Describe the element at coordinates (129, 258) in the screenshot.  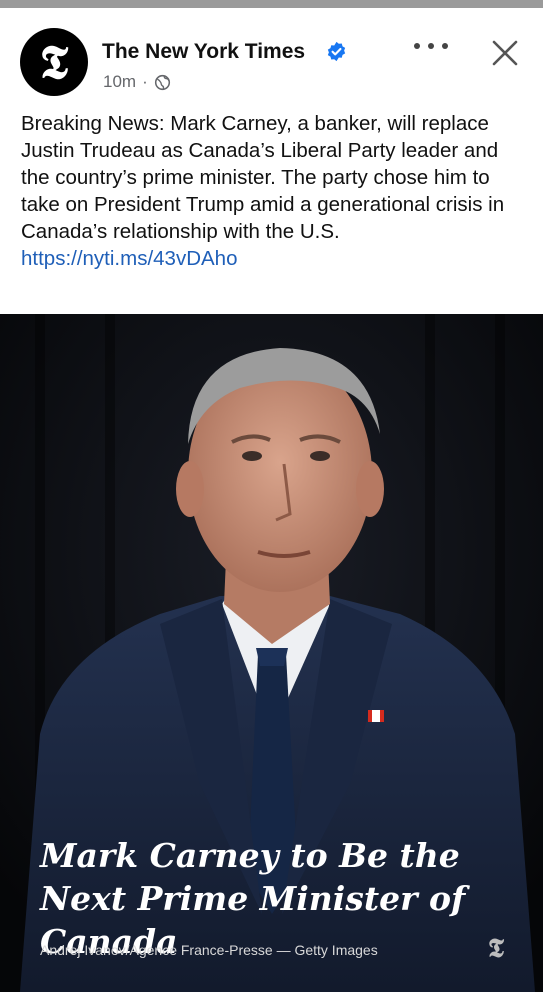
I see `post-link: https://nyti.ms/43vDAho` at that location.